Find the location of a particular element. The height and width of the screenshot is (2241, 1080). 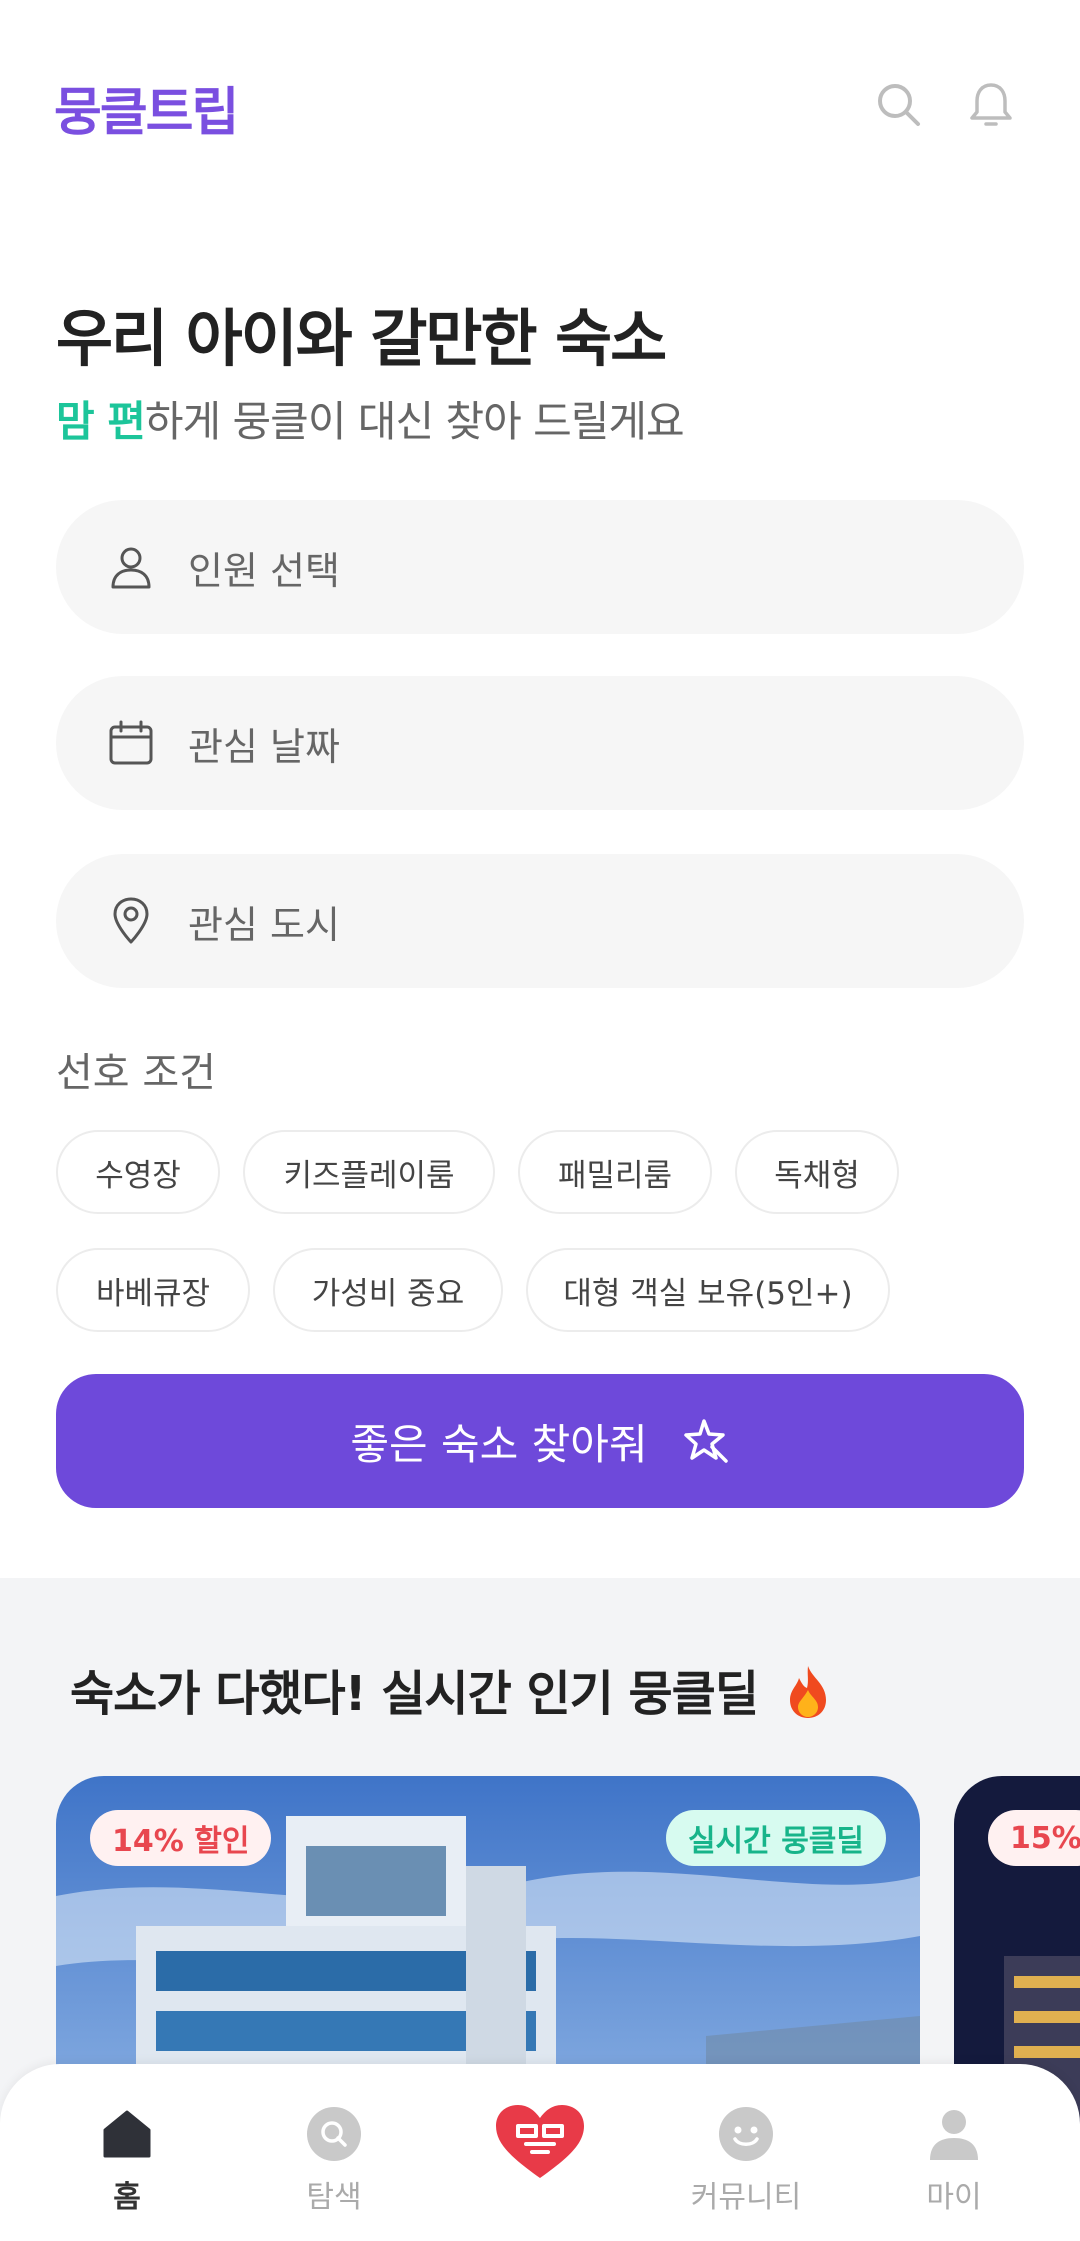

bottom-nav: 홈 탐색 커뮤니티 마이 is located at coordinates (540, 2152).